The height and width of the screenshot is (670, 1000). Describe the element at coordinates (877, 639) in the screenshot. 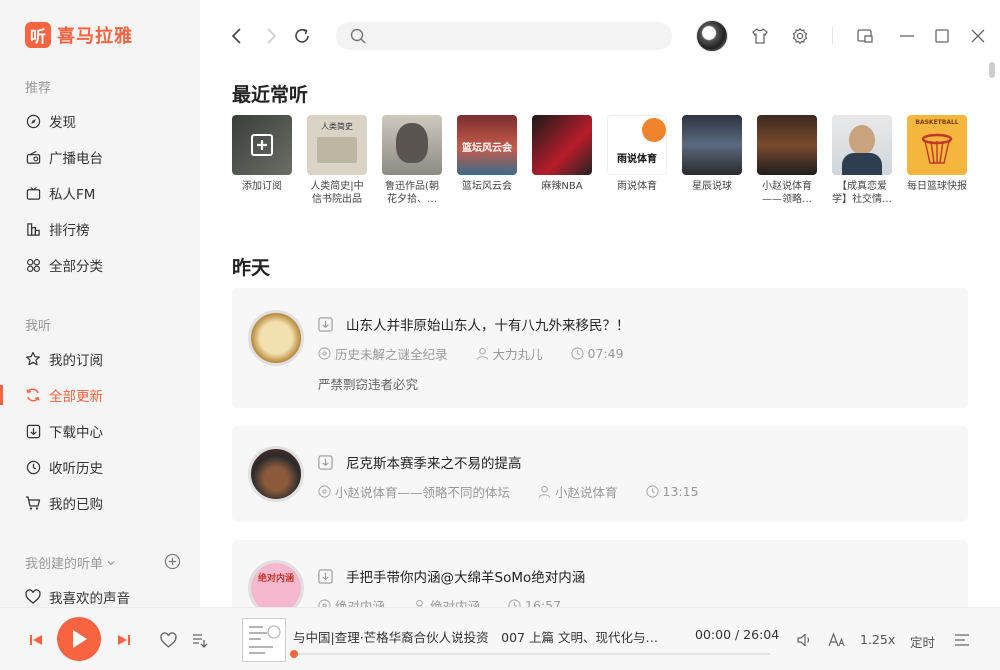

I see `speed-button: 1.25x` at that location.